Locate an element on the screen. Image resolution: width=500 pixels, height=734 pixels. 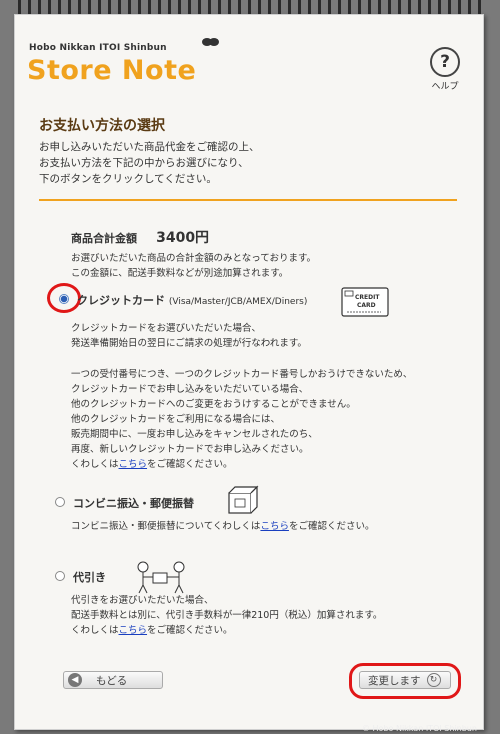
total-label: 商品合計金額 is located at coordinates (104, 238).